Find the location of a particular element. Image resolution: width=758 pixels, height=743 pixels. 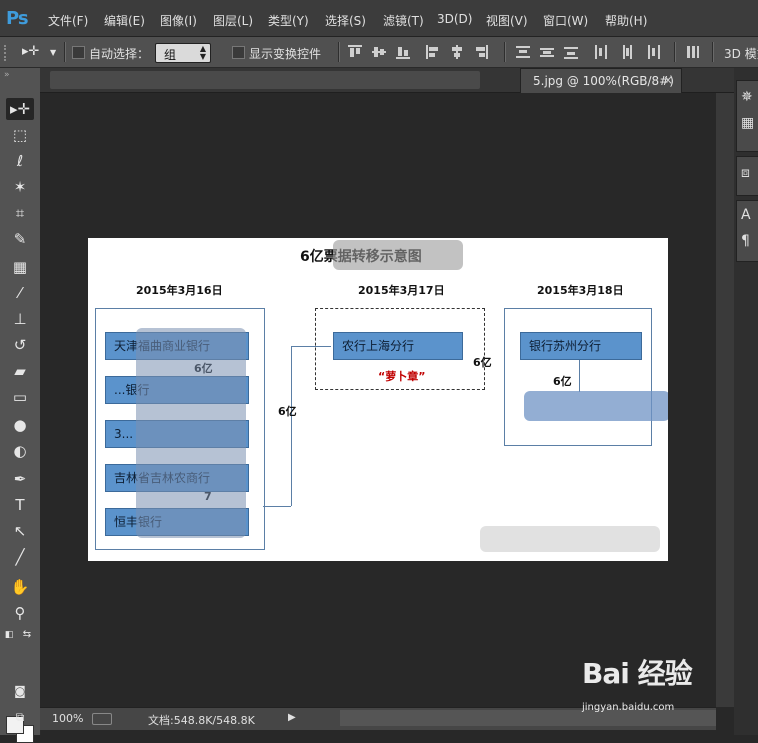

dropdown-arrows-icon: ▲ ▼ is located at coordinates (202, 52).